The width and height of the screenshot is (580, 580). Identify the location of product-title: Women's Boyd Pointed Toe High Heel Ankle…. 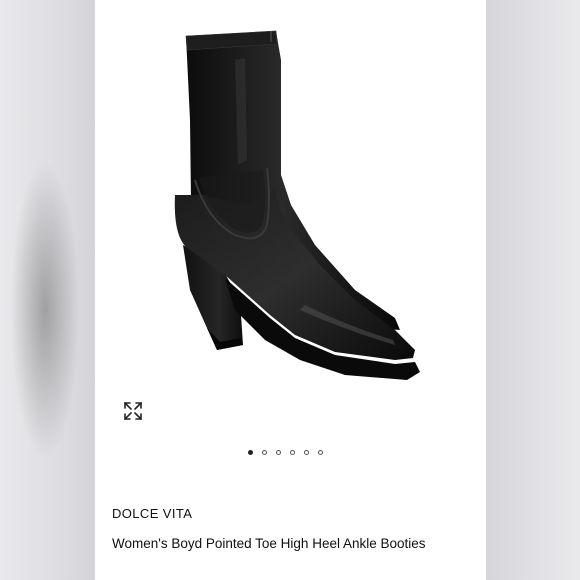
(269, 543).